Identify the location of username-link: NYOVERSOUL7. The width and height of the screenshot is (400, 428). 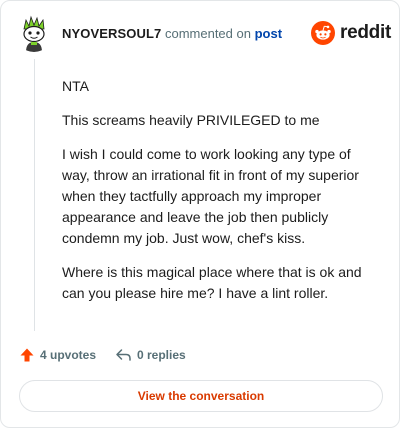
(111, 33).